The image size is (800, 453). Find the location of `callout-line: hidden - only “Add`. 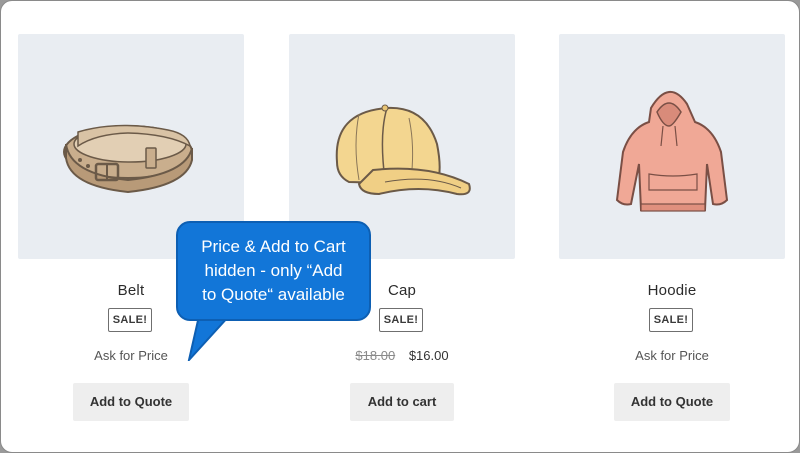

callout-line: hidden - only “Add is located at coordinates (273, 270).